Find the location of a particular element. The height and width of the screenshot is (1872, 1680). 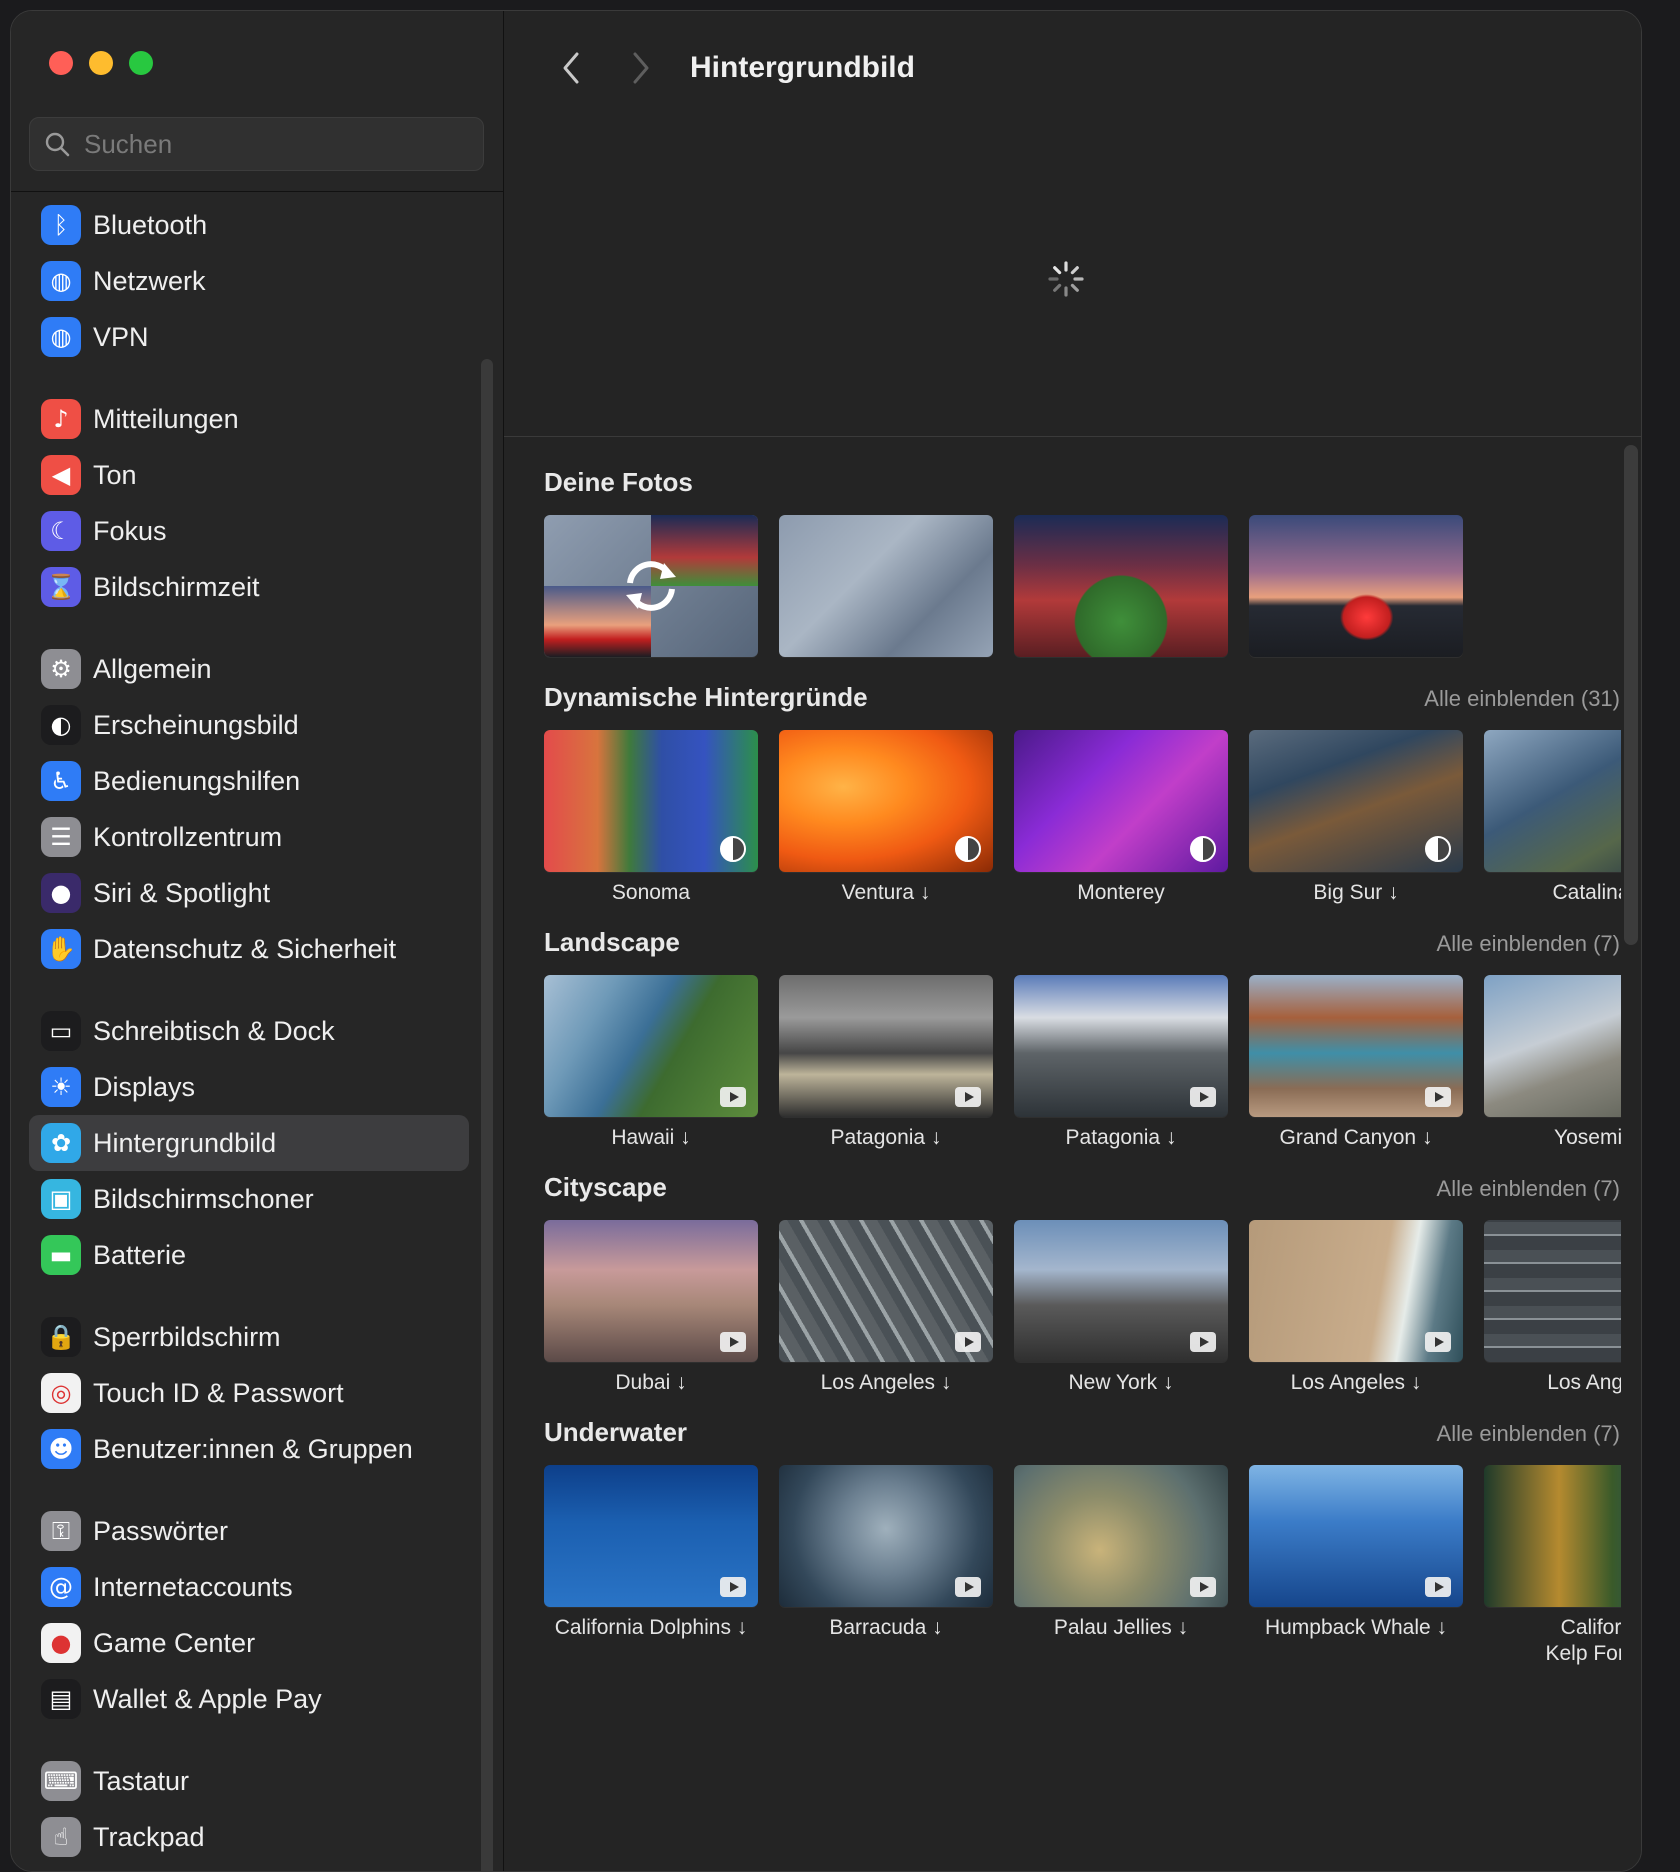

wallpaper-tile-grand-canyon: Grand Canyon ↓ is located at coordinates (1356, 1063).